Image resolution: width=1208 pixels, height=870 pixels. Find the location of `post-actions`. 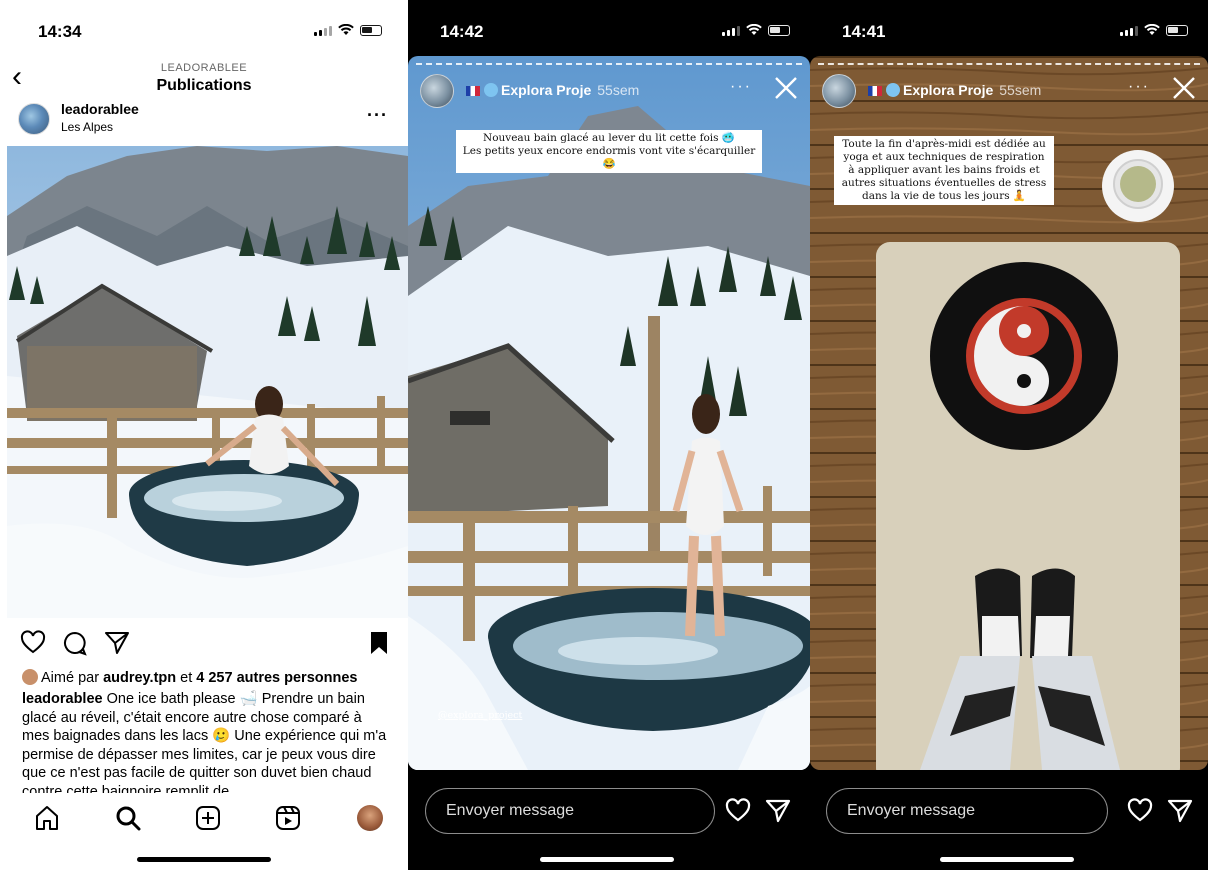

post-actions is located at coordinates (206, 644).